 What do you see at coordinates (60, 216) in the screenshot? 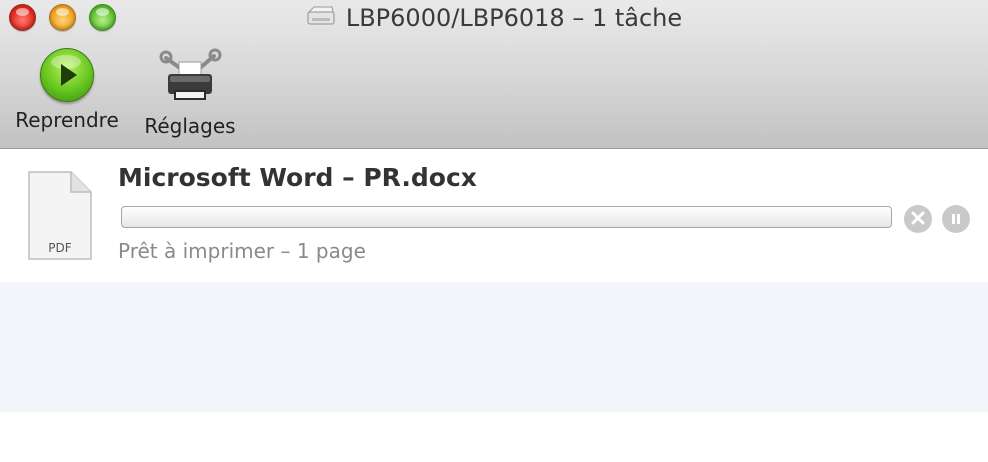
I see `pdf-document-icon: PDF` at bounding box center [60, 216].